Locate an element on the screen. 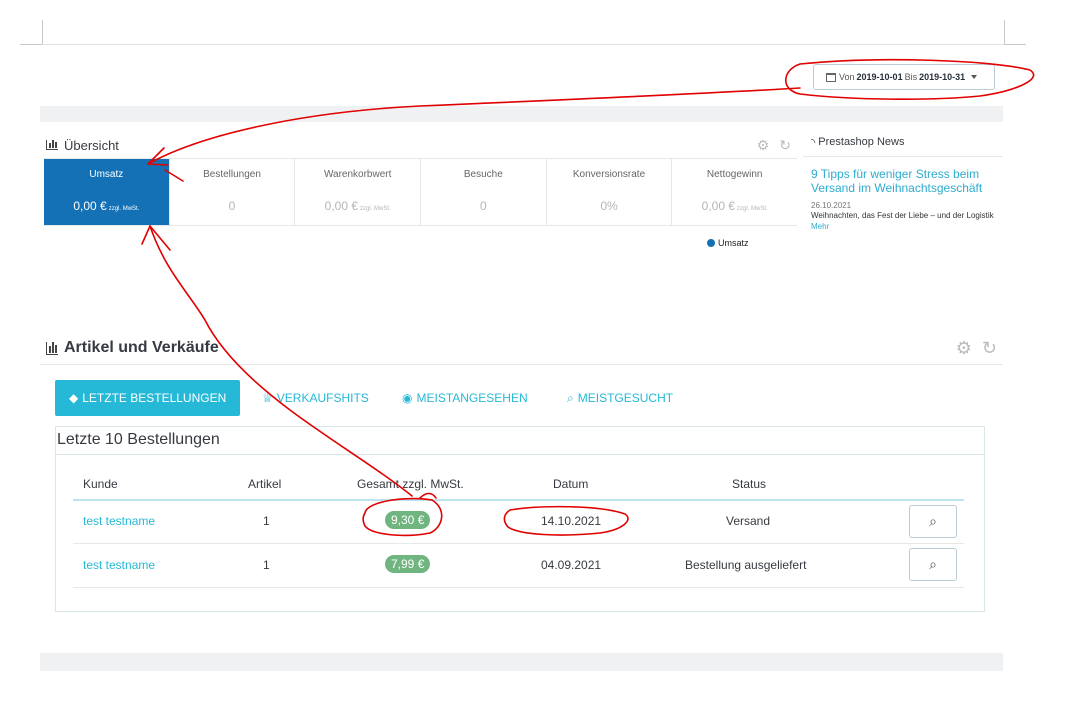 This screenshot has height=714, width=1069. kpi-label: Warenkorbwert is located at coordinates (357, 174).